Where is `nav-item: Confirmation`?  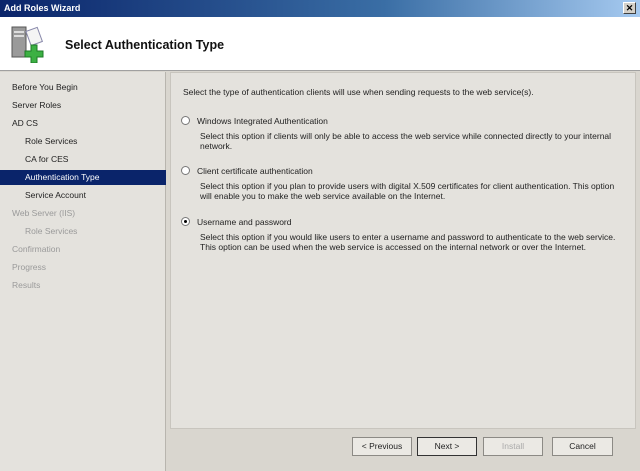 nav-item: Confirmation is located at coordinates (36, 249).